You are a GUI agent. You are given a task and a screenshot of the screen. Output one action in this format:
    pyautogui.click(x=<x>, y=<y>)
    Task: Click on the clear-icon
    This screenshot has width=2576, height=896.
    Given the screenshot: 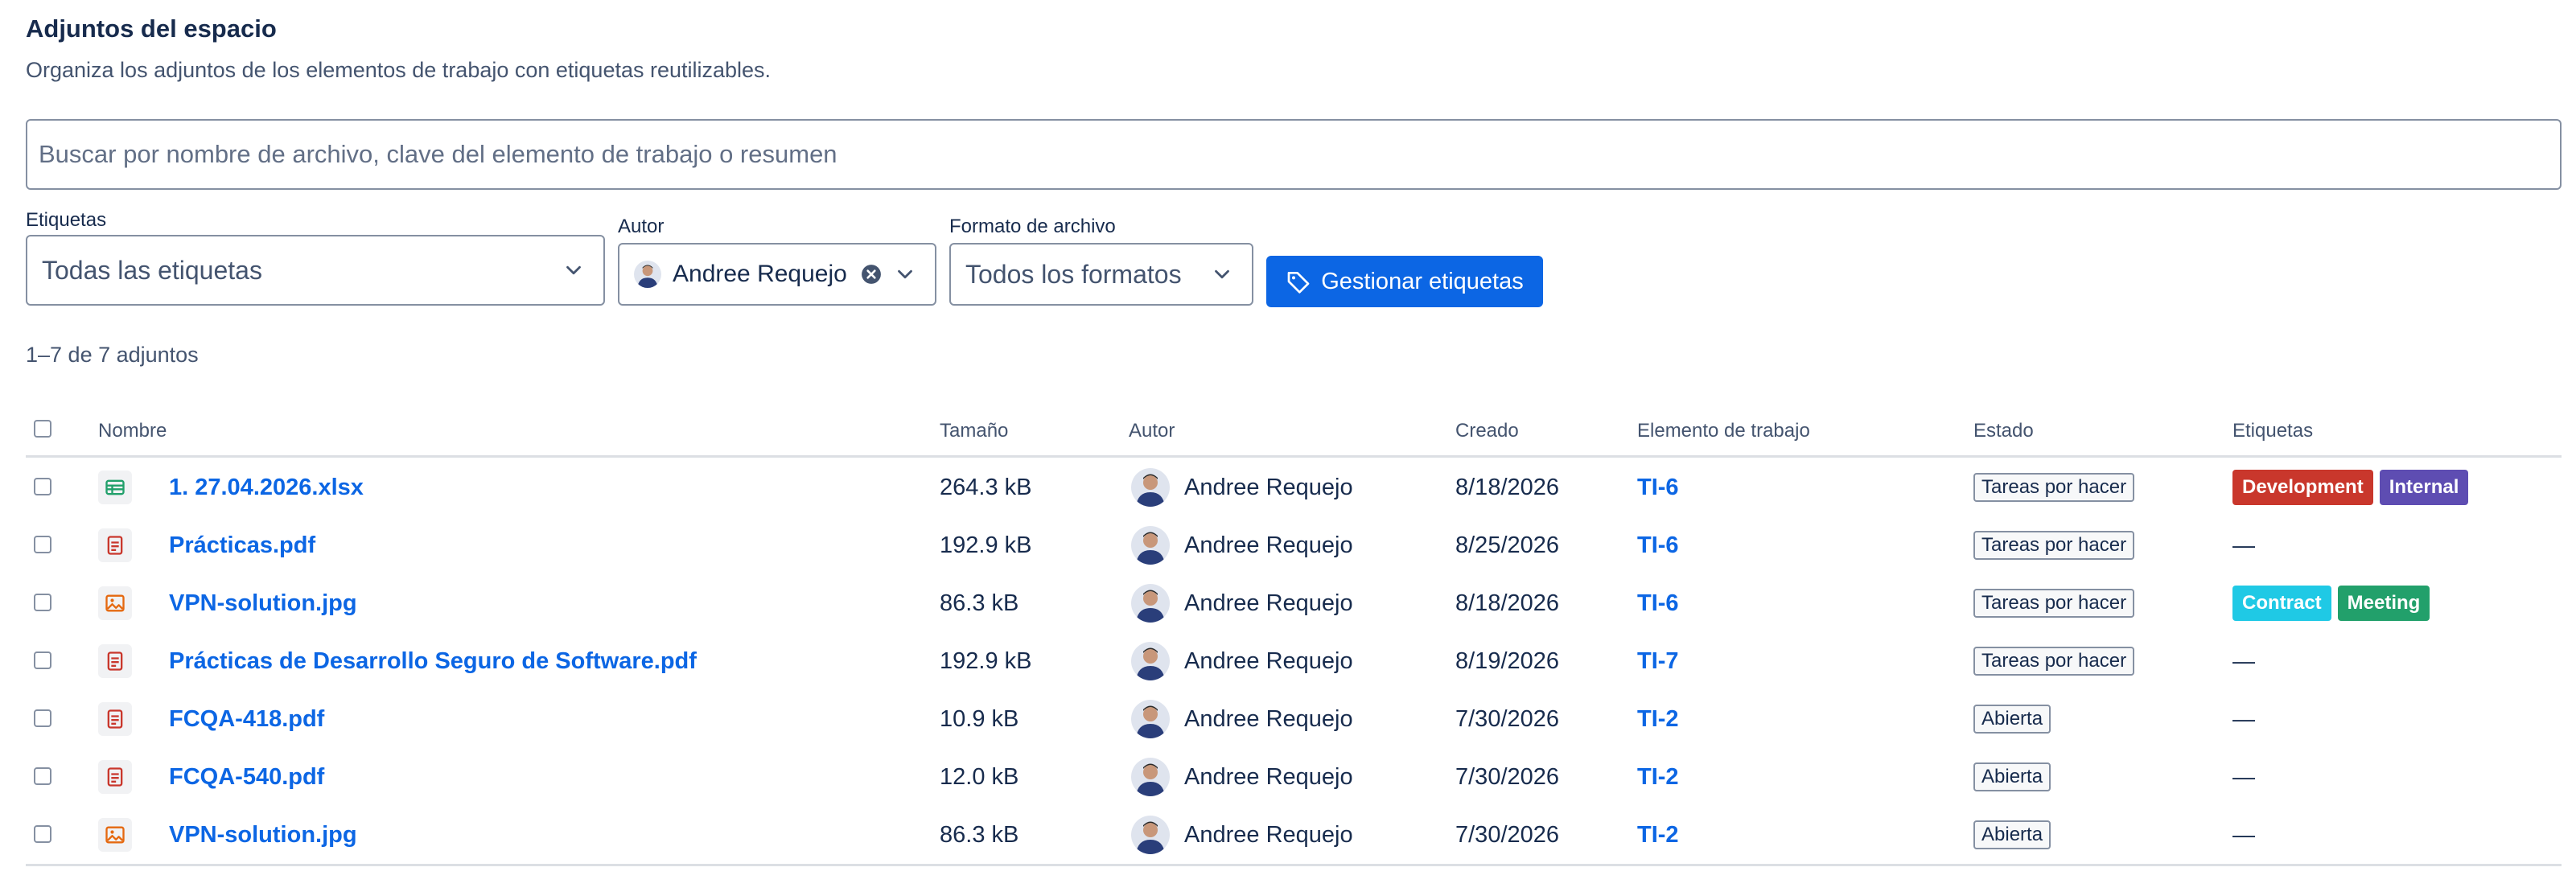 What is the action you would take?
    pyautogui.click(x=871, y=274)
    